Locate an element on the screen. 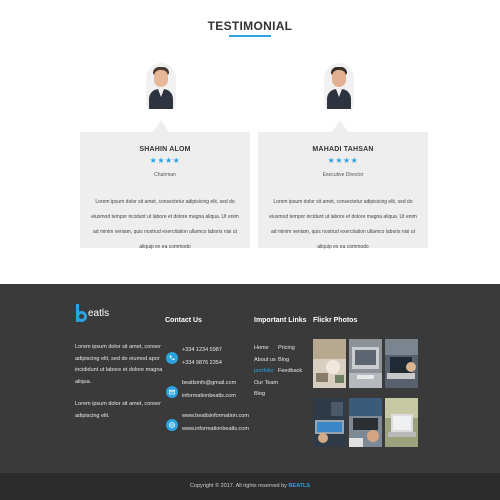 This screenshot has width=500, height=500. logo-b-icon is located at coordinates (81, 313).